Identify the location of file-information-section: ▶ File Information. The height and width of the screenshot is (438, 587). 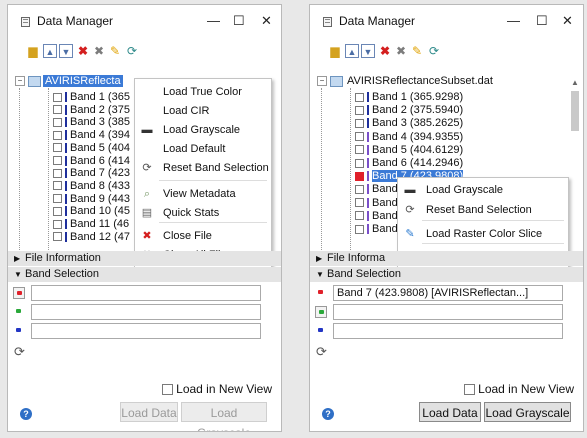
(144, 258).